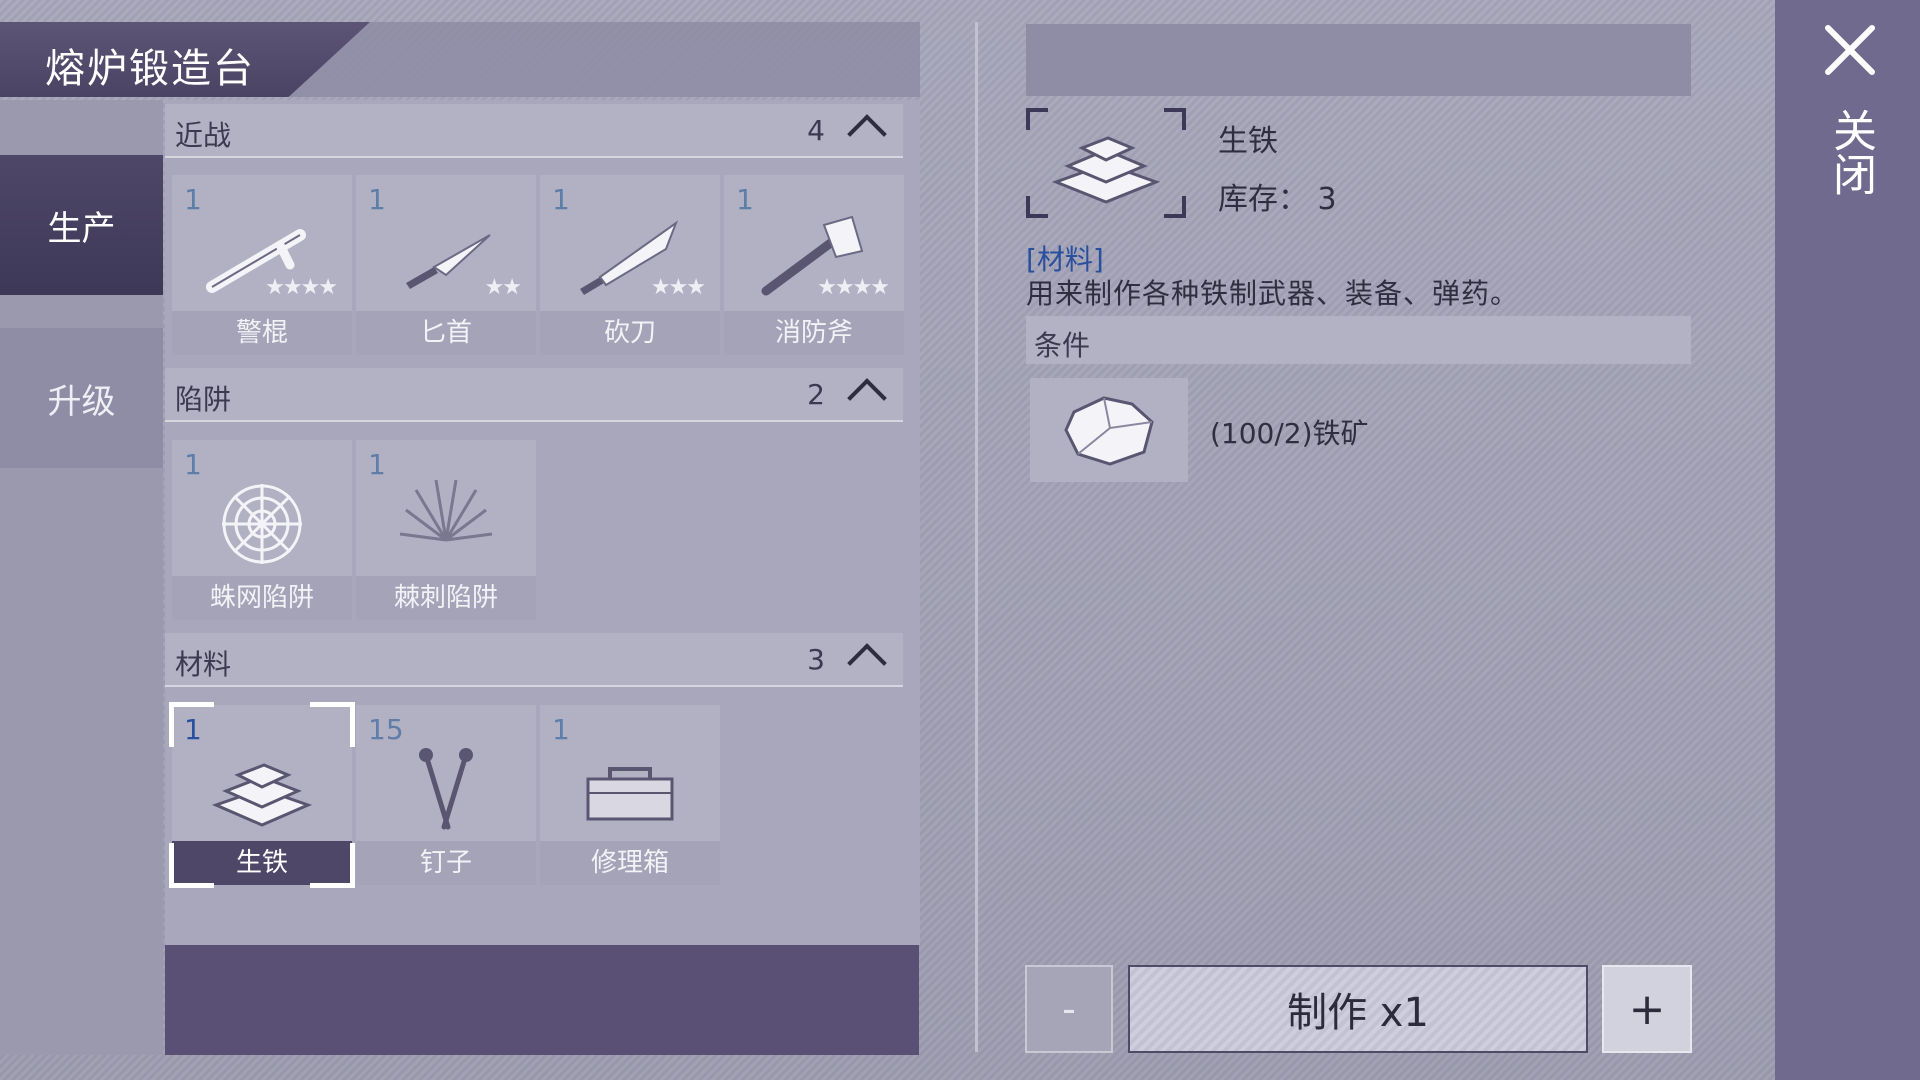 This screenshot has width=1920, height=1080. Describe the element at coordinates (503, 287) in the screenshot. I see `rarity-stars: ★★` at that location.